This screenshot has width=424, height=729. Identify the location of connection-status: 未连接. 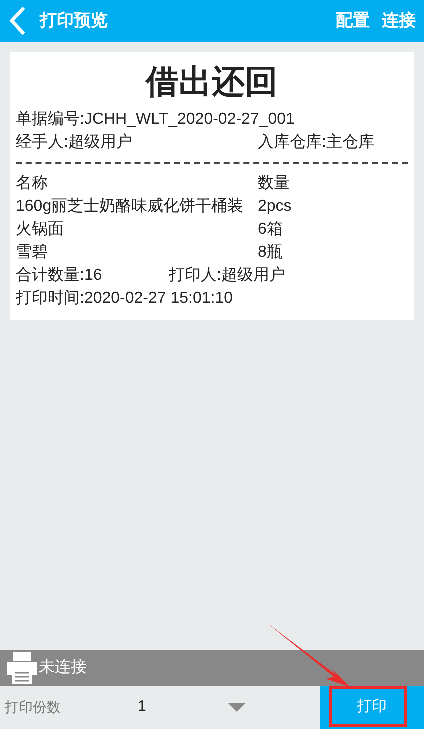
(63, 668).